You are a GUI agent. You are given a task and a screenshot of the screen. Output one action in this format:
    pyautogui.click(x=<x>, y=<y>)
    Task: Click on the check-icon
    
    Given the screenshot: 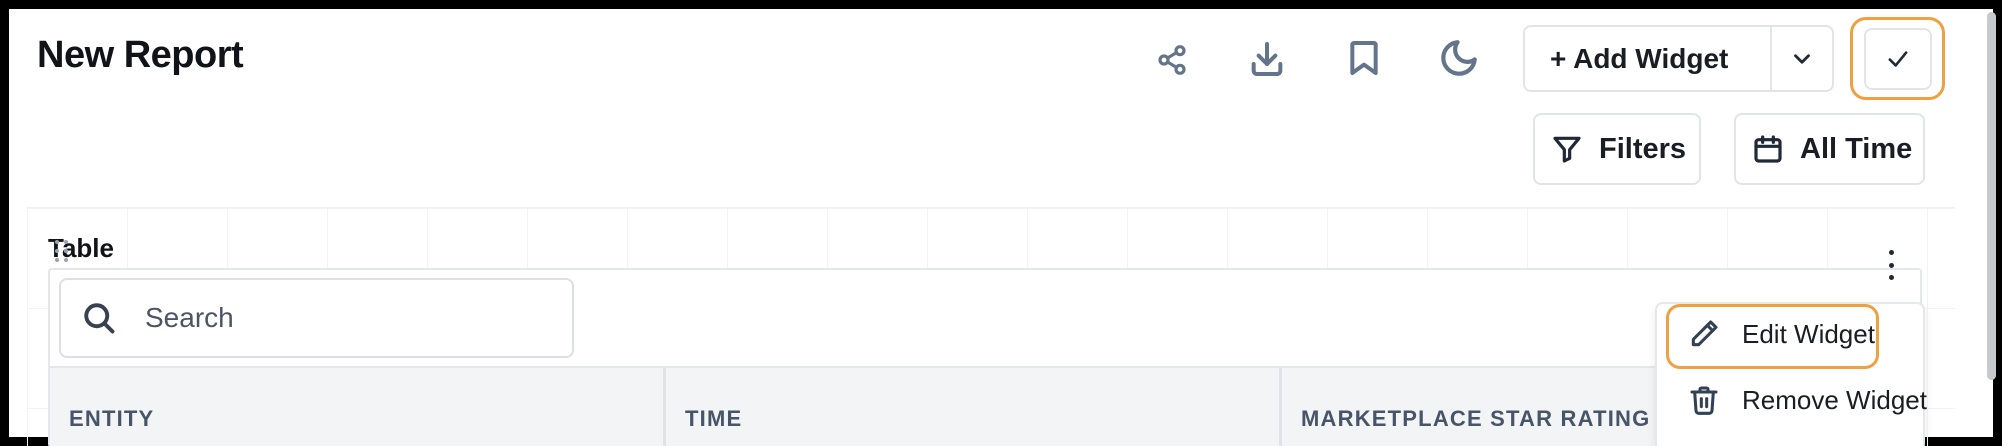 What is the action you would take?
    pyautogui.click(x=1898, y=59)
    